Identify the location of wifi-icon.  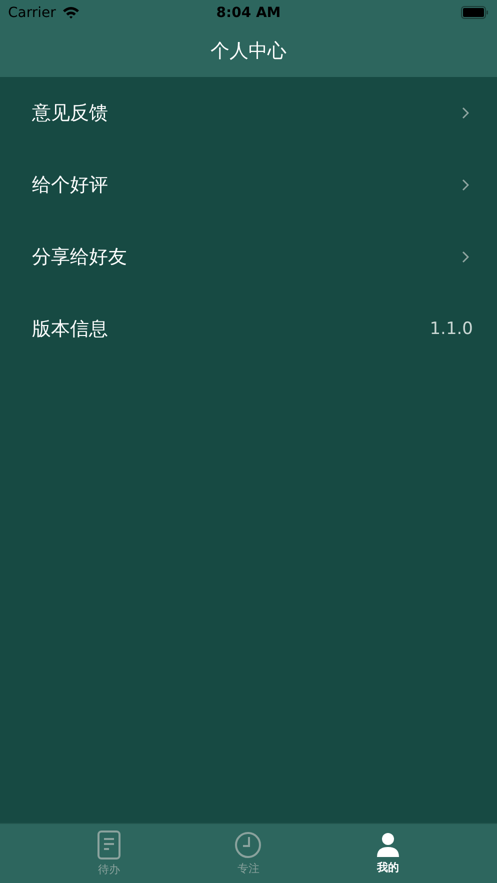
(71, 12).